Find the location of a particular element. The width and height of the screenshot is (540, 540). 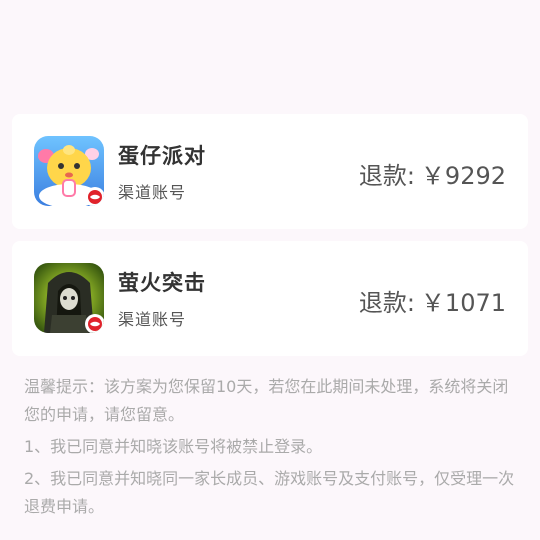

refund-value: ￥9292 is located at coordinates (463, 176).